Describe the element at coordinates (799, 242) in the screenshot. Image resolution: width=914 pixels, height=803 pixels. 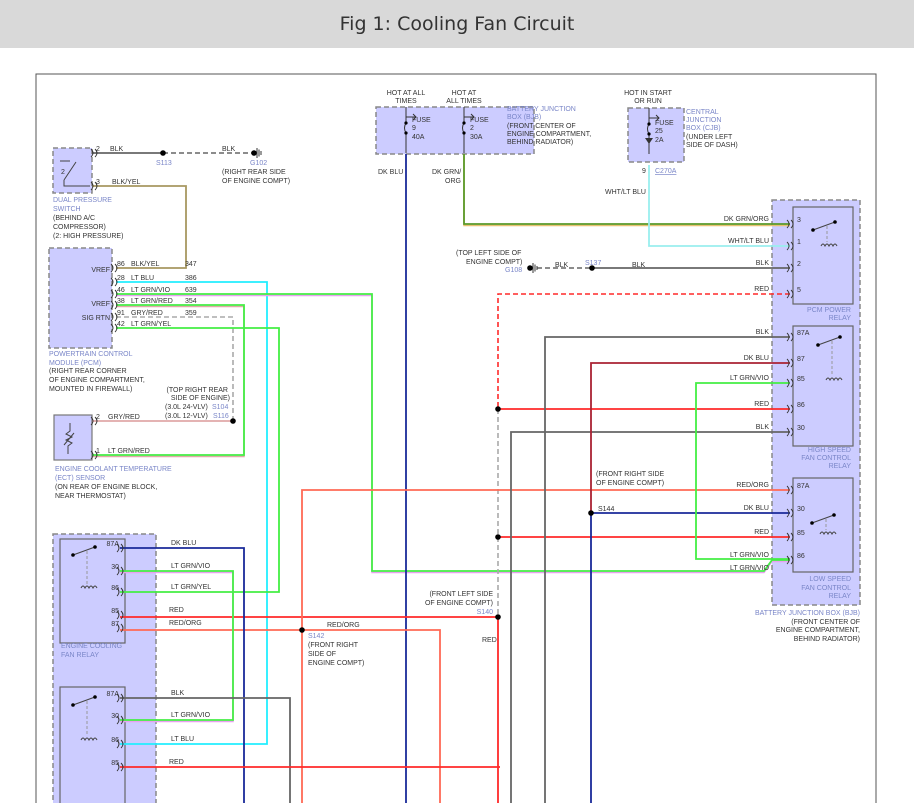
I see `bjb-relays-pcm-power-relay-pins-1-pin-label: 1` at that location.